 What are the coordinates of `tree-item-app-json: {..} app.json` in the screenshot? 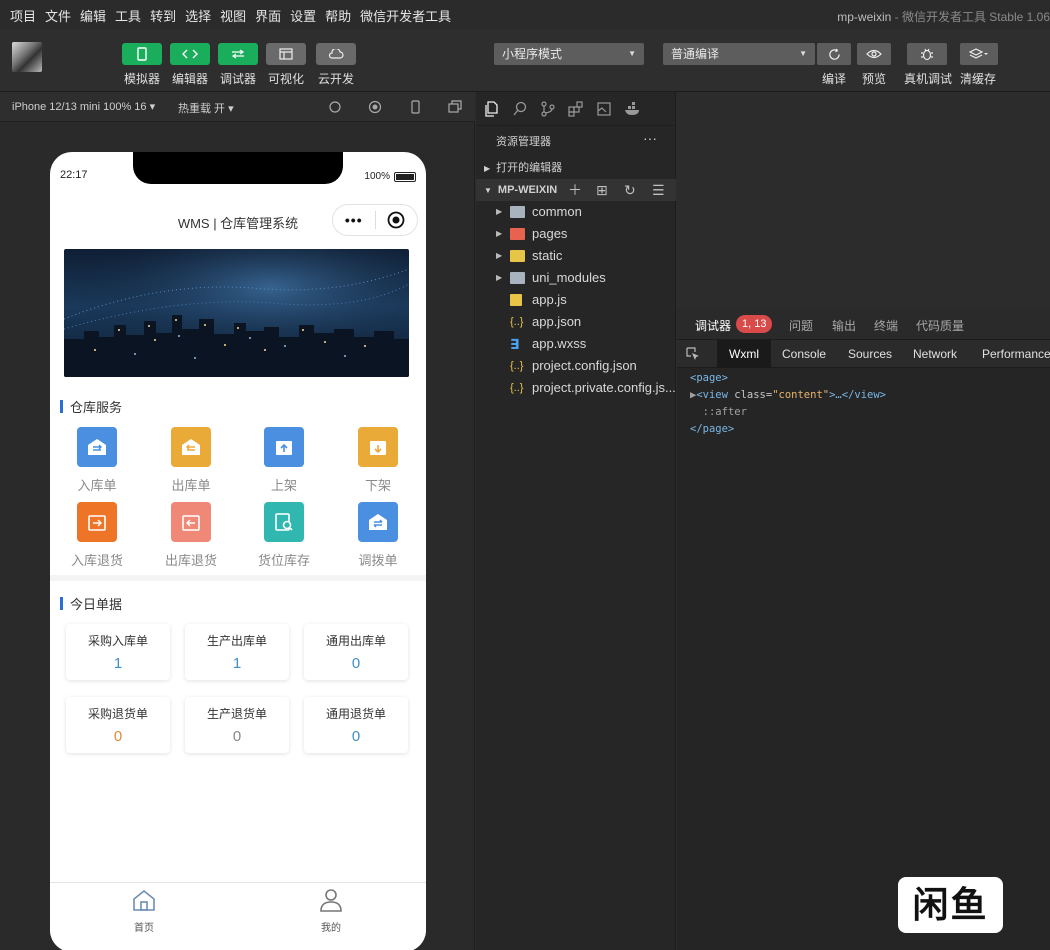 It's located at (576, 322).